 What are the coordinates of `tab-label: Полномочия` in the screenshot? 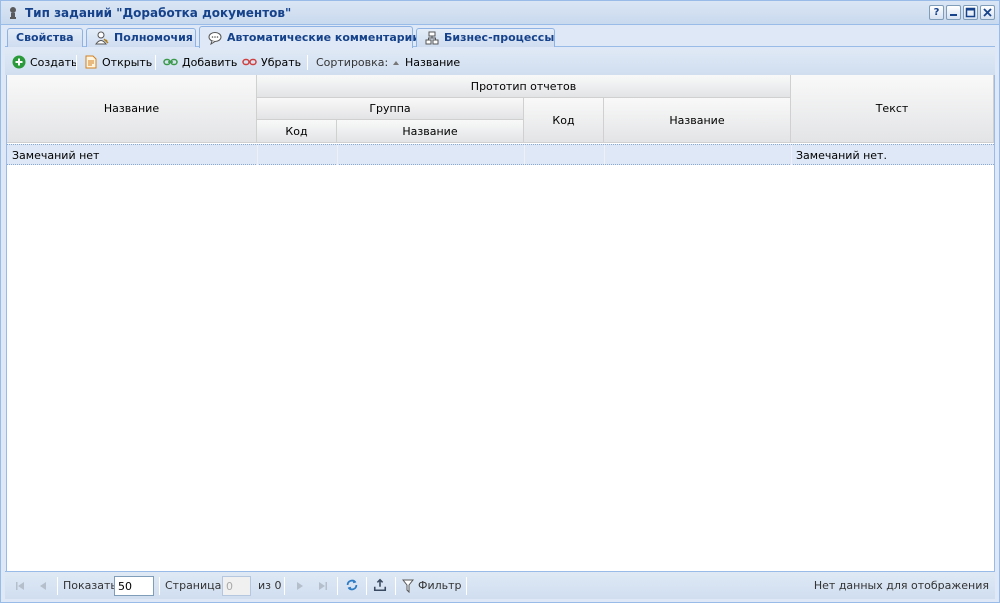 It's located at (153, 37).